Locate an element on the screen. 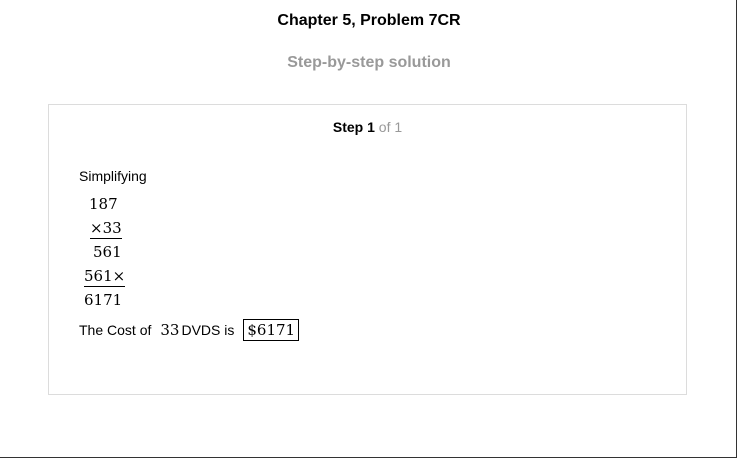 This screenshot has height=459, width=738. step-number: 1 is located at coordinates (371, 127).